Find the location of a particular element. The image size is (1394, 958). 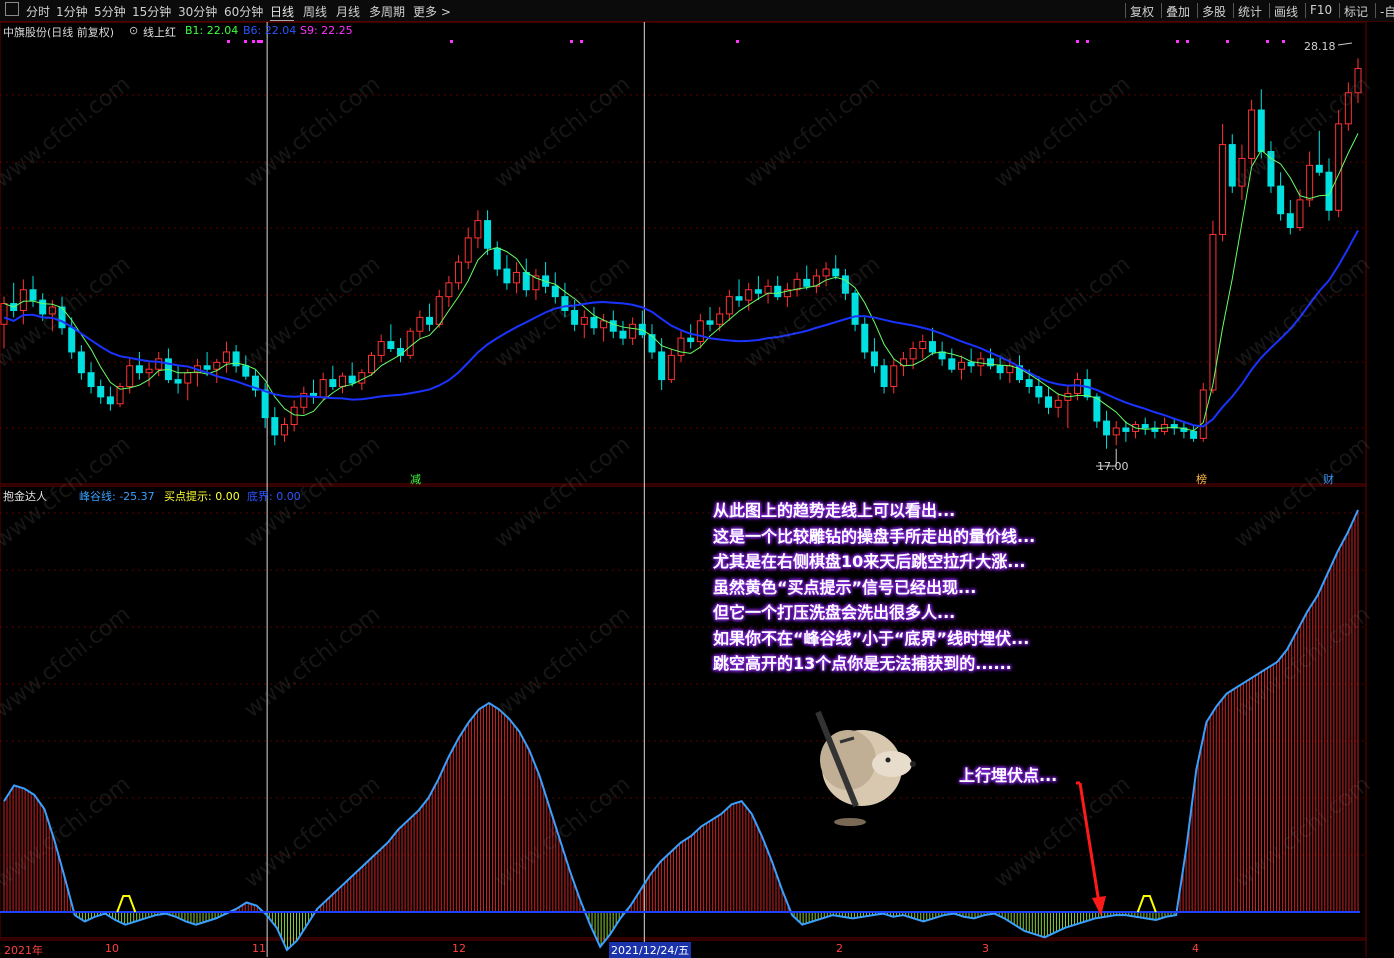

x-axis-6: 3 is located at coordinates (985, 948).